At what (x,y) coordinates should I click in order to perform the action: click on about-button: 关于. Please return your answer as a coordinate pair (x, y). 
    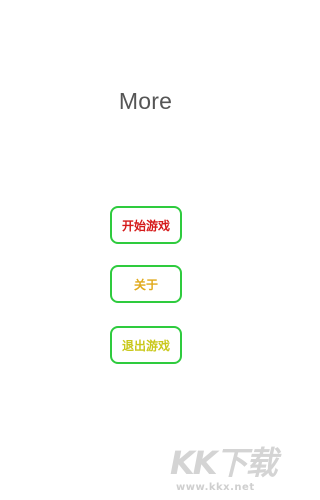
    Looking at the image, I should click on (146, 284).